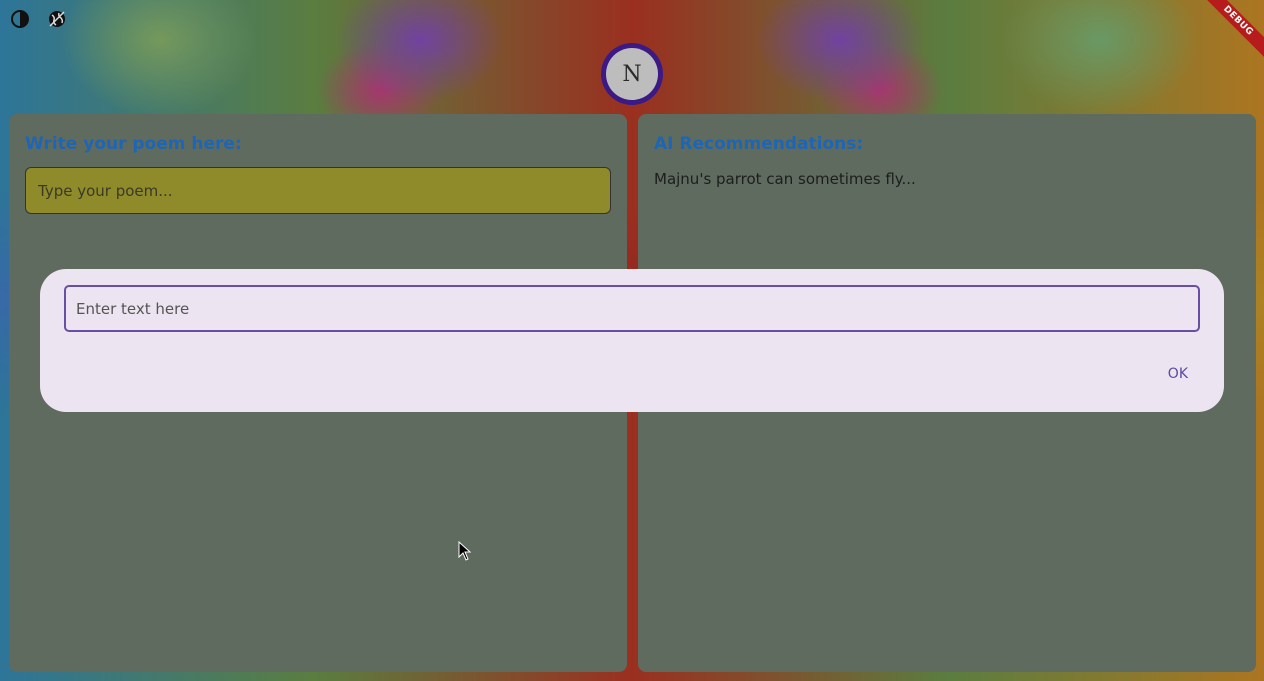 The width and height of the screenshot is (1264, 681). Describe the element at coordinates (133, 144) in the screenshot. I see `poem-panel-title: Write your poem here:` at that location.